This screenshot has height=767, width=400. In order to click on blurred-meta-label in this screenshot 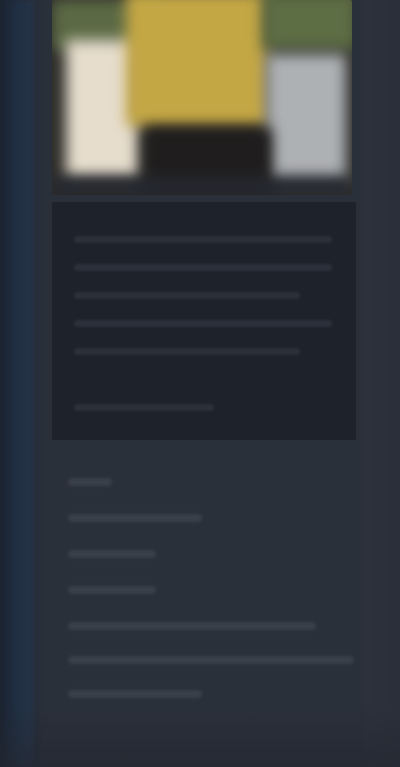, I will do `click(90, 482)`.